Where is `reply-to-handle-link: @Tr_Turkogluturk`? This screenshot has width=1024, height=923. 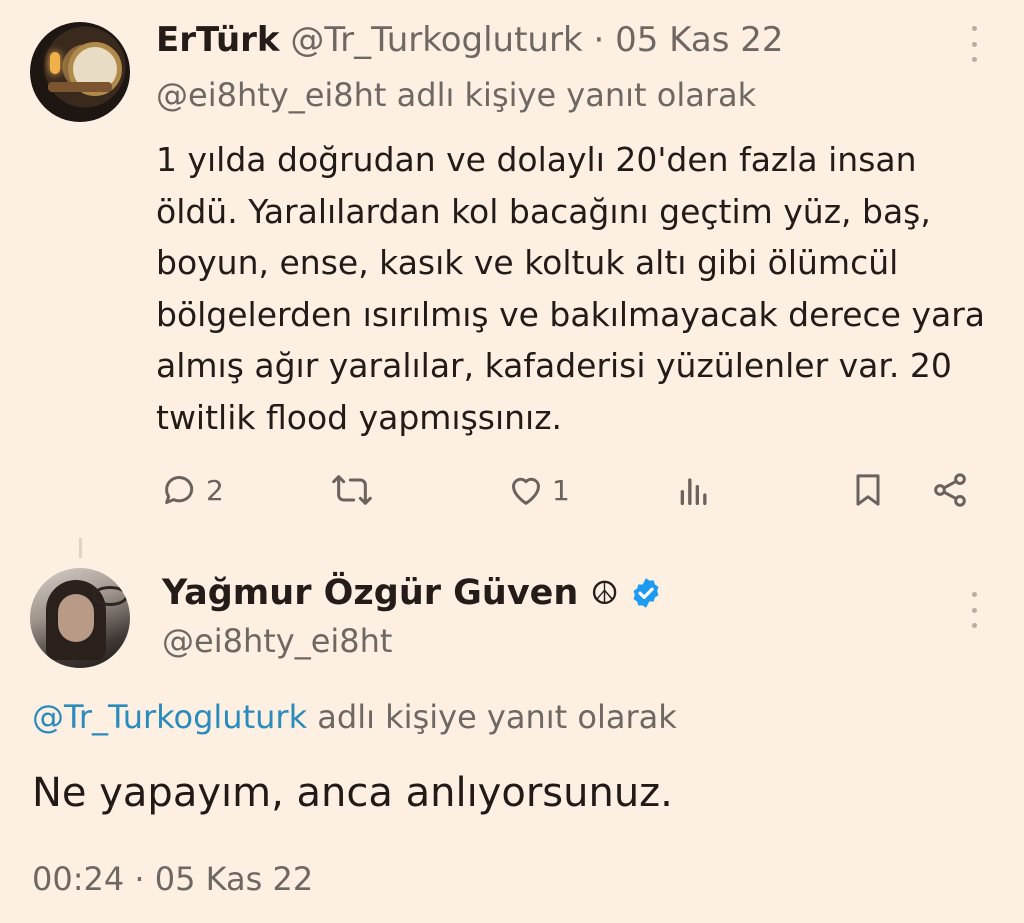 reply-to-handle-link: @Tr_Turkogluturk is located at coordinates (169, 717).